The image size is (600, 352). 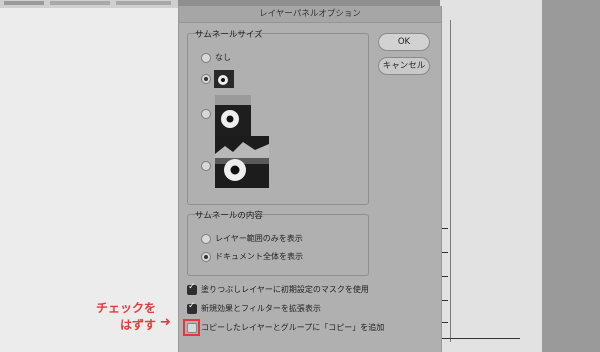 I want to click on checkbox-fill-layer-mask-label: 塗りつぶしレイヤーに初期設定のマスクを使用, so click(x=285, y=289).